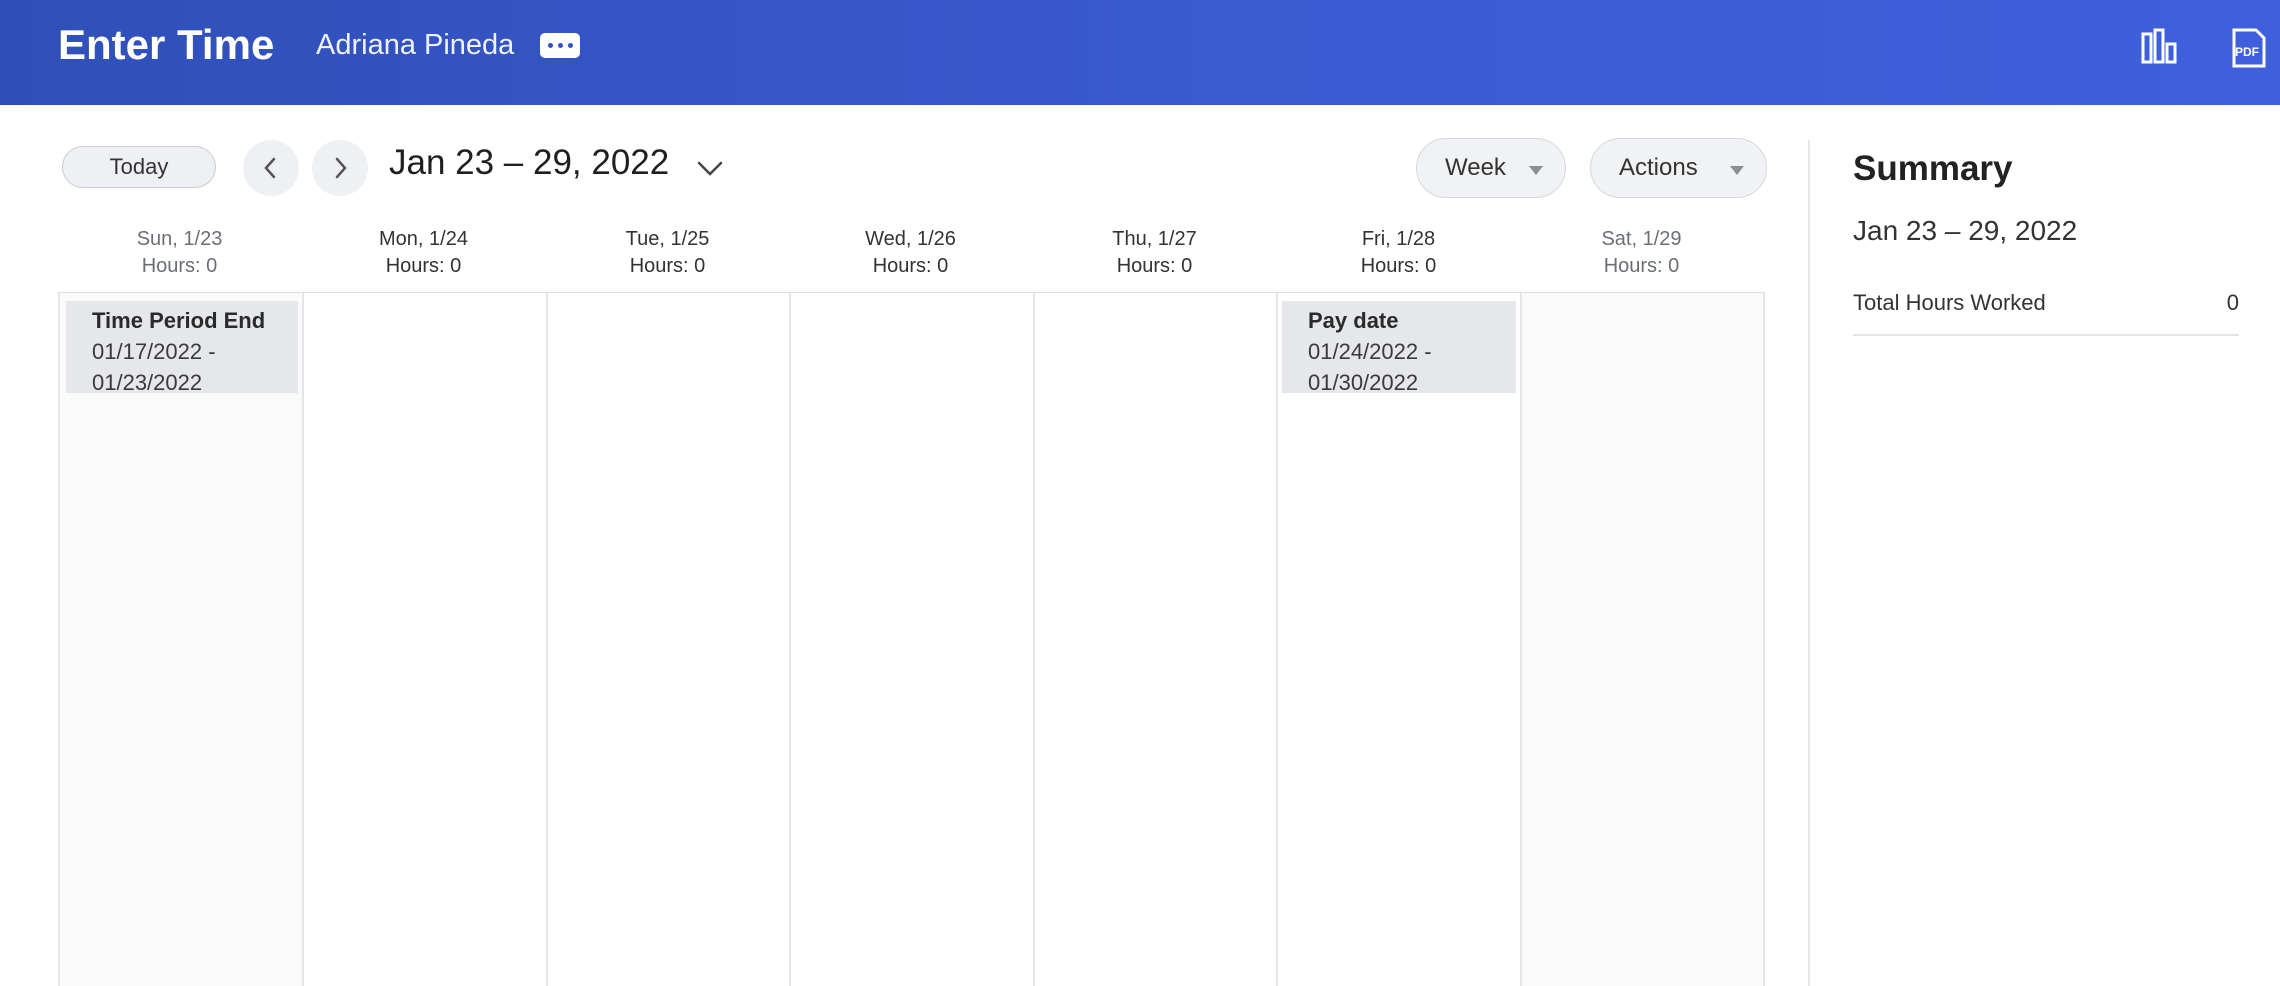 The image size is (2280, 986). Describe the element at coordinates (2232, 302) in the screenshot. I see `total-hours-value: 0` at that location.